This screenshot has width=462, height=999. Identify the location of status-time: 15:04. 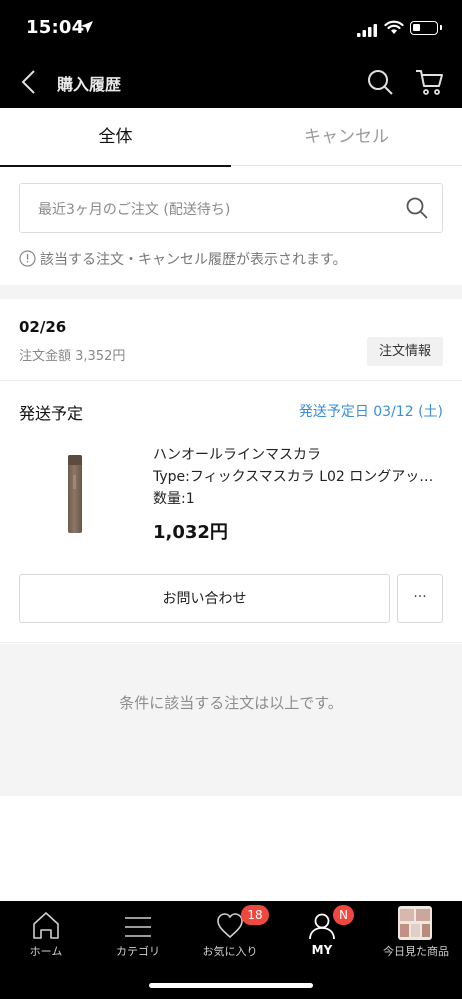
(55, 27).